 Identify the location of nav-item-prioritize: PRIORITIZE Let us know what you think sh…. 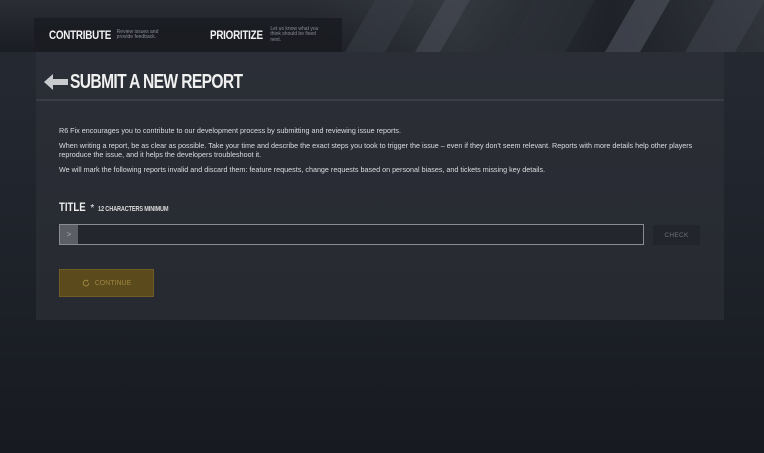
(267, 35).